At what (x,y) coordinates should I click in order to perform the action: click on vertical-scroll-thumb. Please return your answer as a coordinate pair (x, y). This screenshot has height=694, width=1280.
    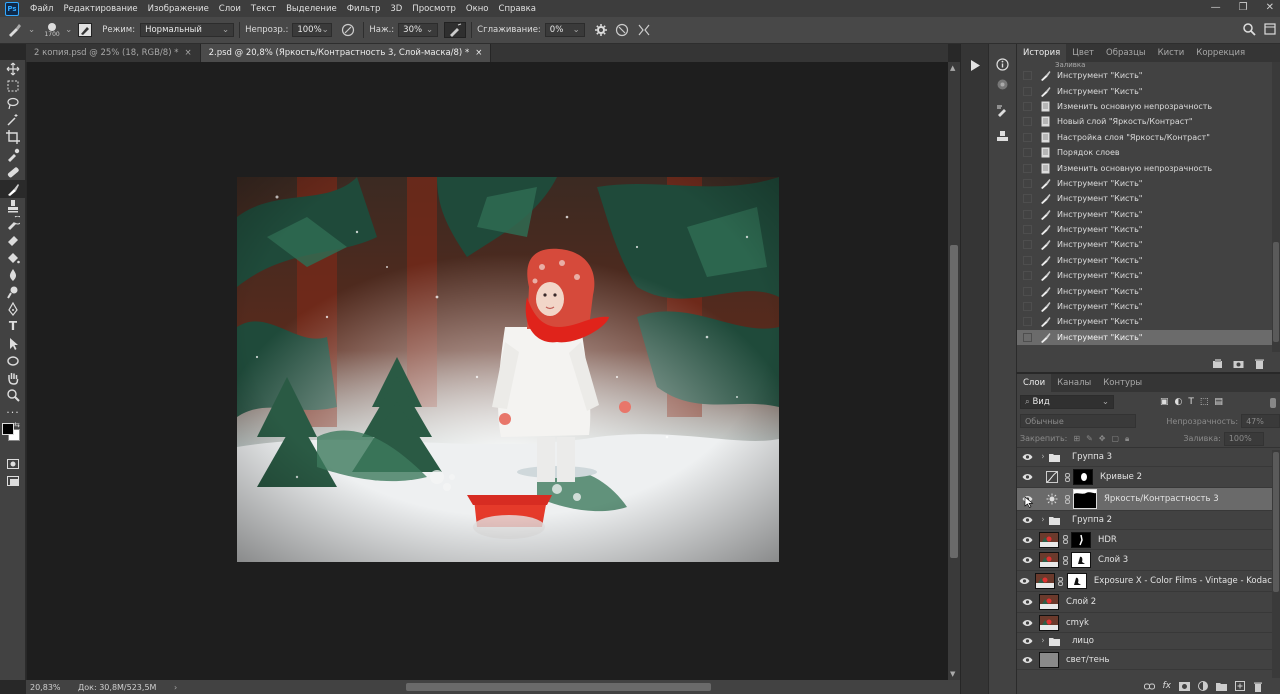
    Looking at the image, I should click on (954, 401).